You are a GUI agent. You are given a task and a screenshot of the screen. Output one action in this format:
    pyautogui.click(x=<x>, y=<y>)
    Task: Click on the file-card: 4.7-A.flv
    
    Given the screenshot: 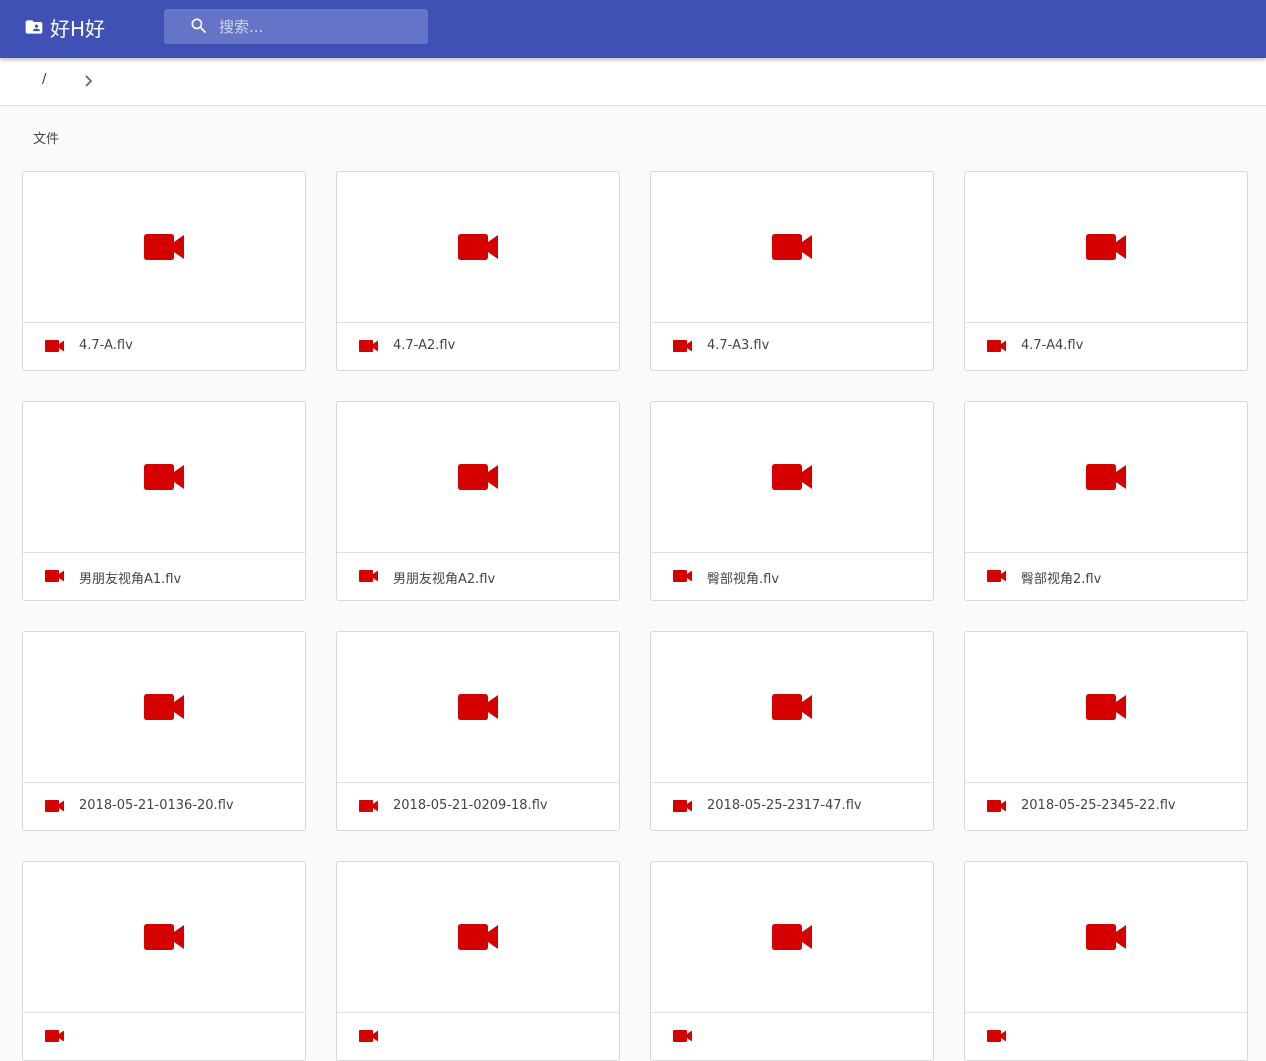 What is the action you would take?
    pyautogui.click(x=164, y=271)
    